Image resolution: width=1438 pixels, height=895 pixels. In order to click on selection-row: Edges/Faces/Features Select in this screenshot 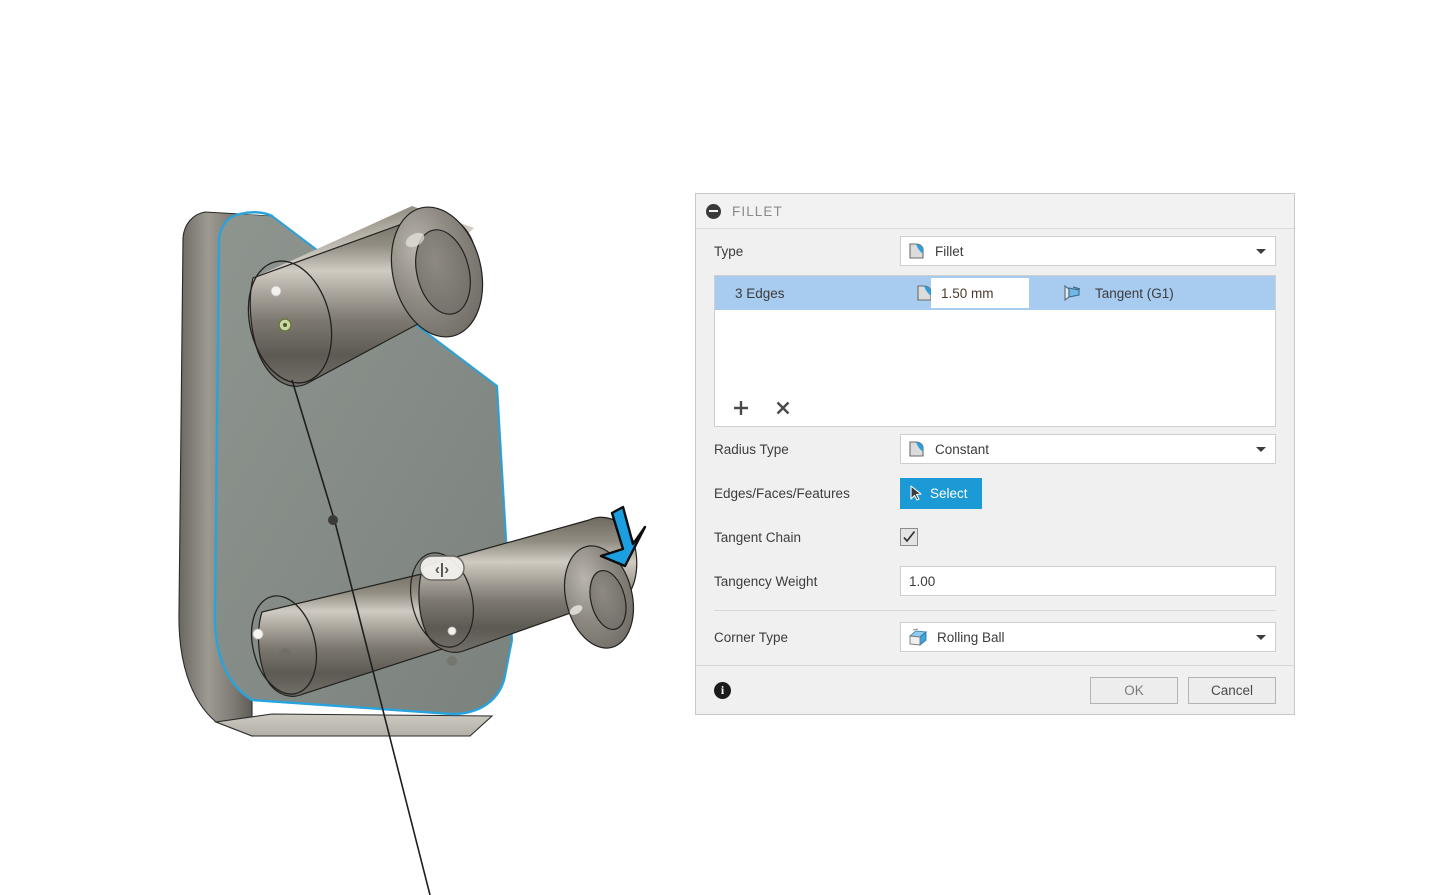, I will do `click(995, 493)`.